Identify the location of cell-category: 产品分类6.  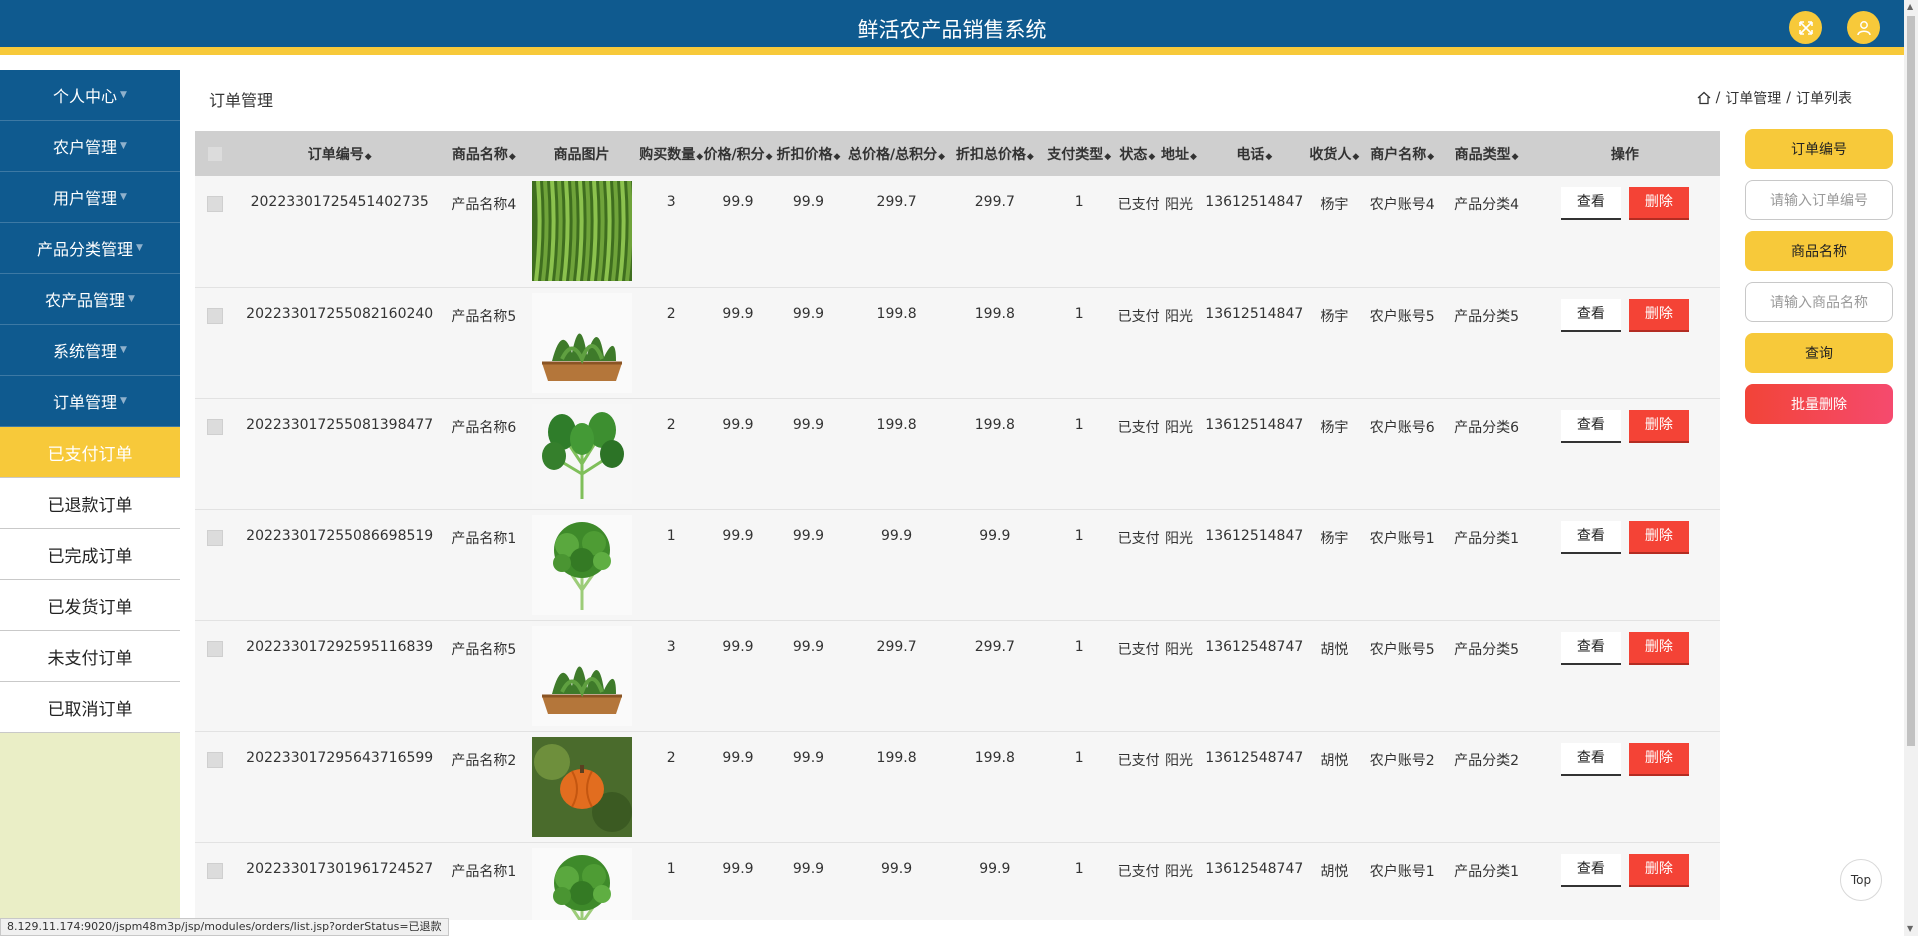
(1486, 427).